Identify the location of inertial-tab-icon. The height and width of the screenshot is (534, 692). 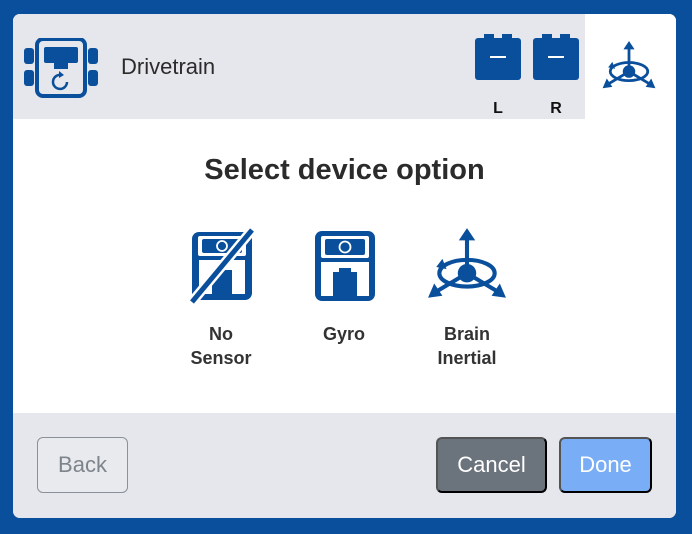
(629, 65).